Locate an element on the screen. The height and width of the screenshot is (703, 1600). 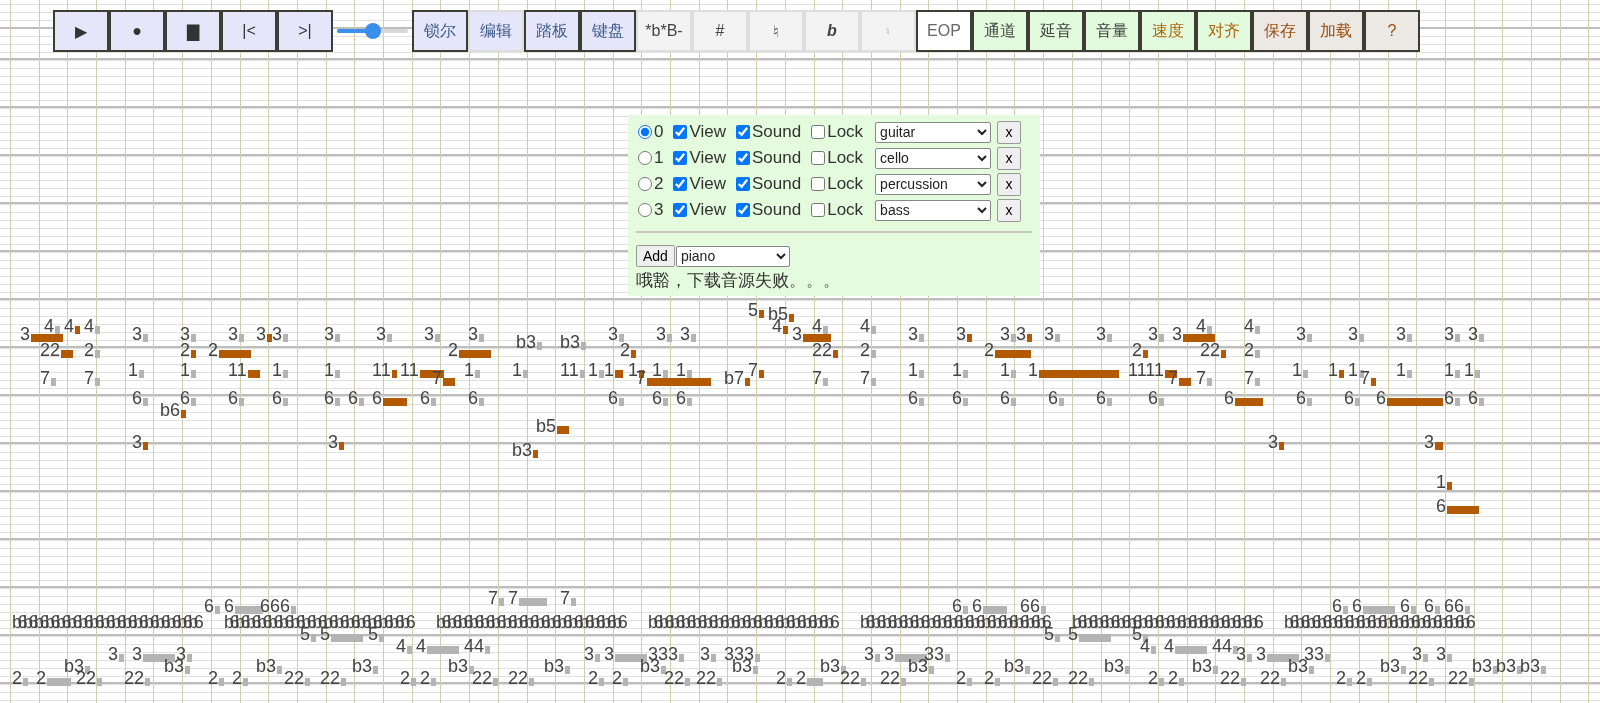
instrument-select: piano is located at coordinates (732, 256).